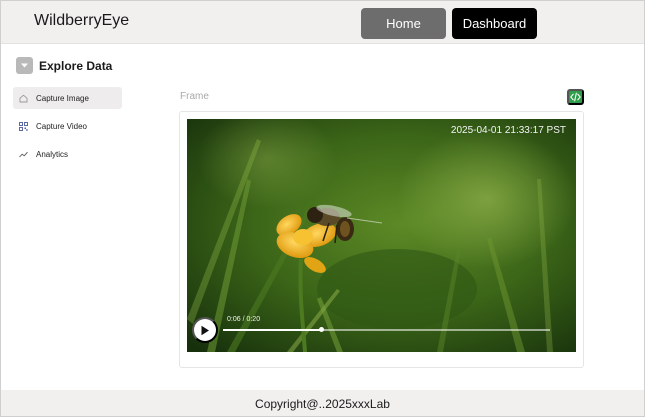  Describe the element at coordinates (272, 330) in the screenshot. I see `seek-bar-progress` at that location.